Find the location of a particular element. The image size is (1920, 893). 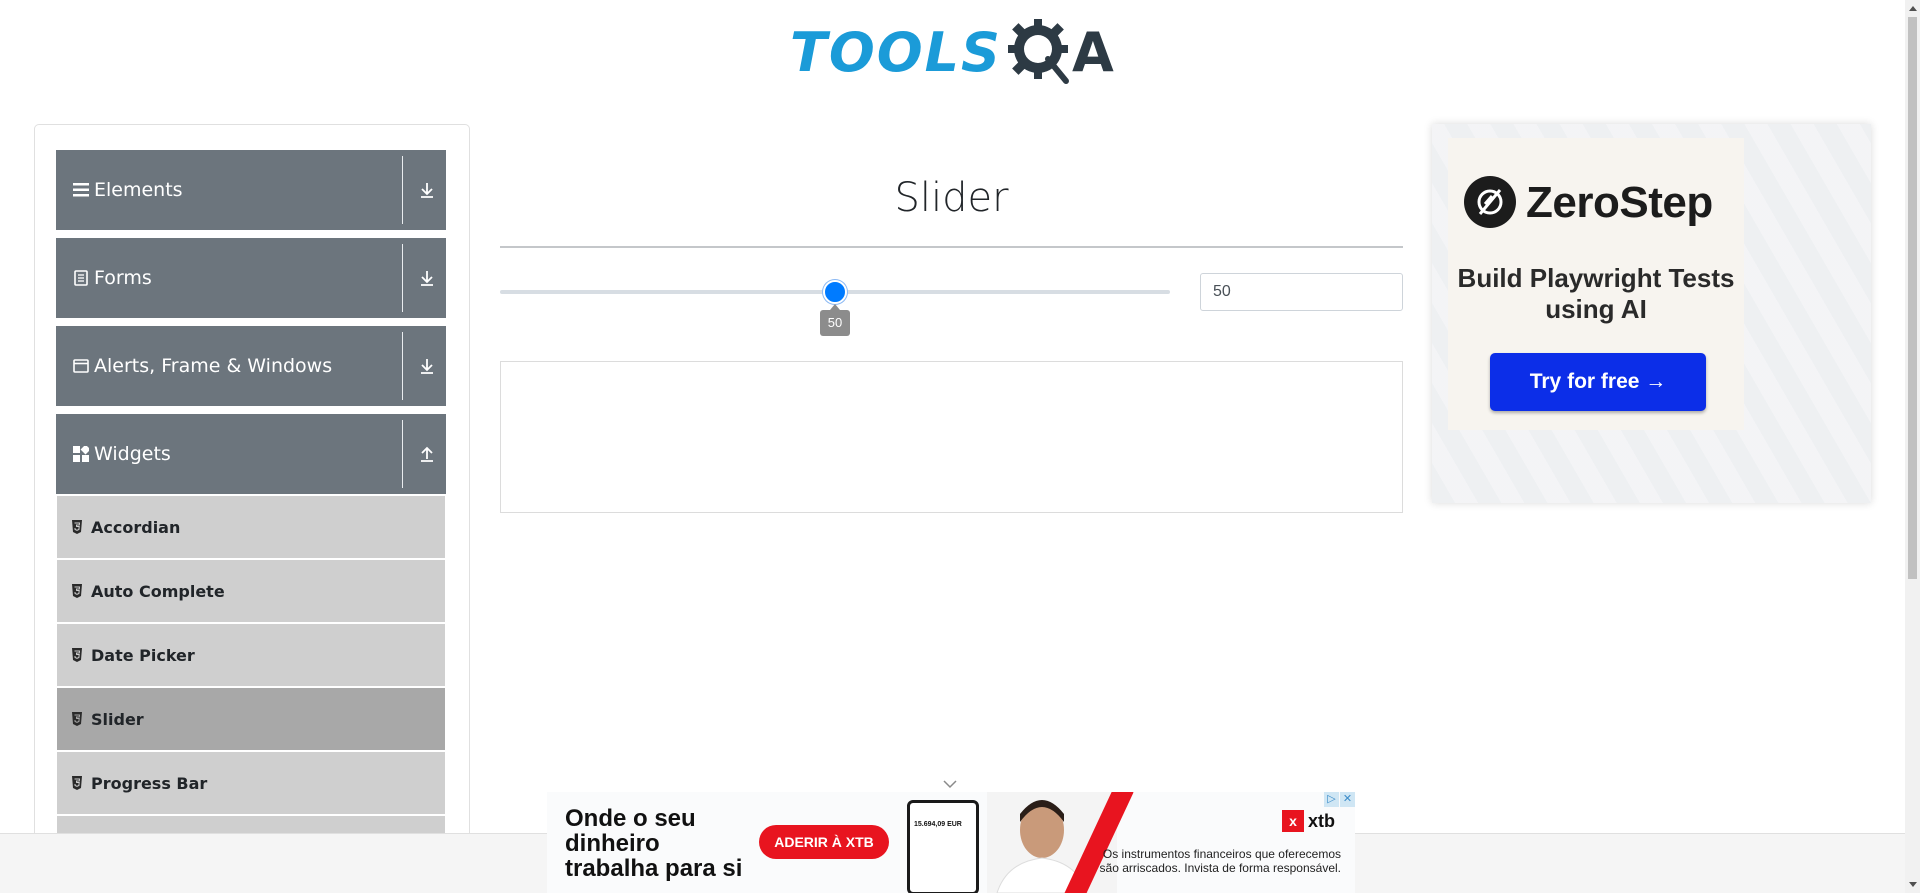

header: TOOLS A is located at coordinates (952, 47).